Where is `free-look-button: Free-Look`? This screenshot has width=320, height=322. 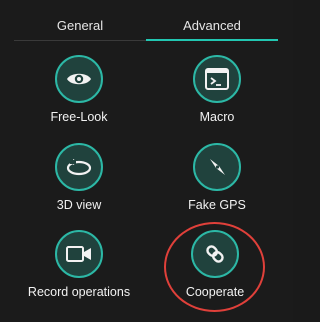
free-look-button: Free-Look is located at coordinates (79, 95).